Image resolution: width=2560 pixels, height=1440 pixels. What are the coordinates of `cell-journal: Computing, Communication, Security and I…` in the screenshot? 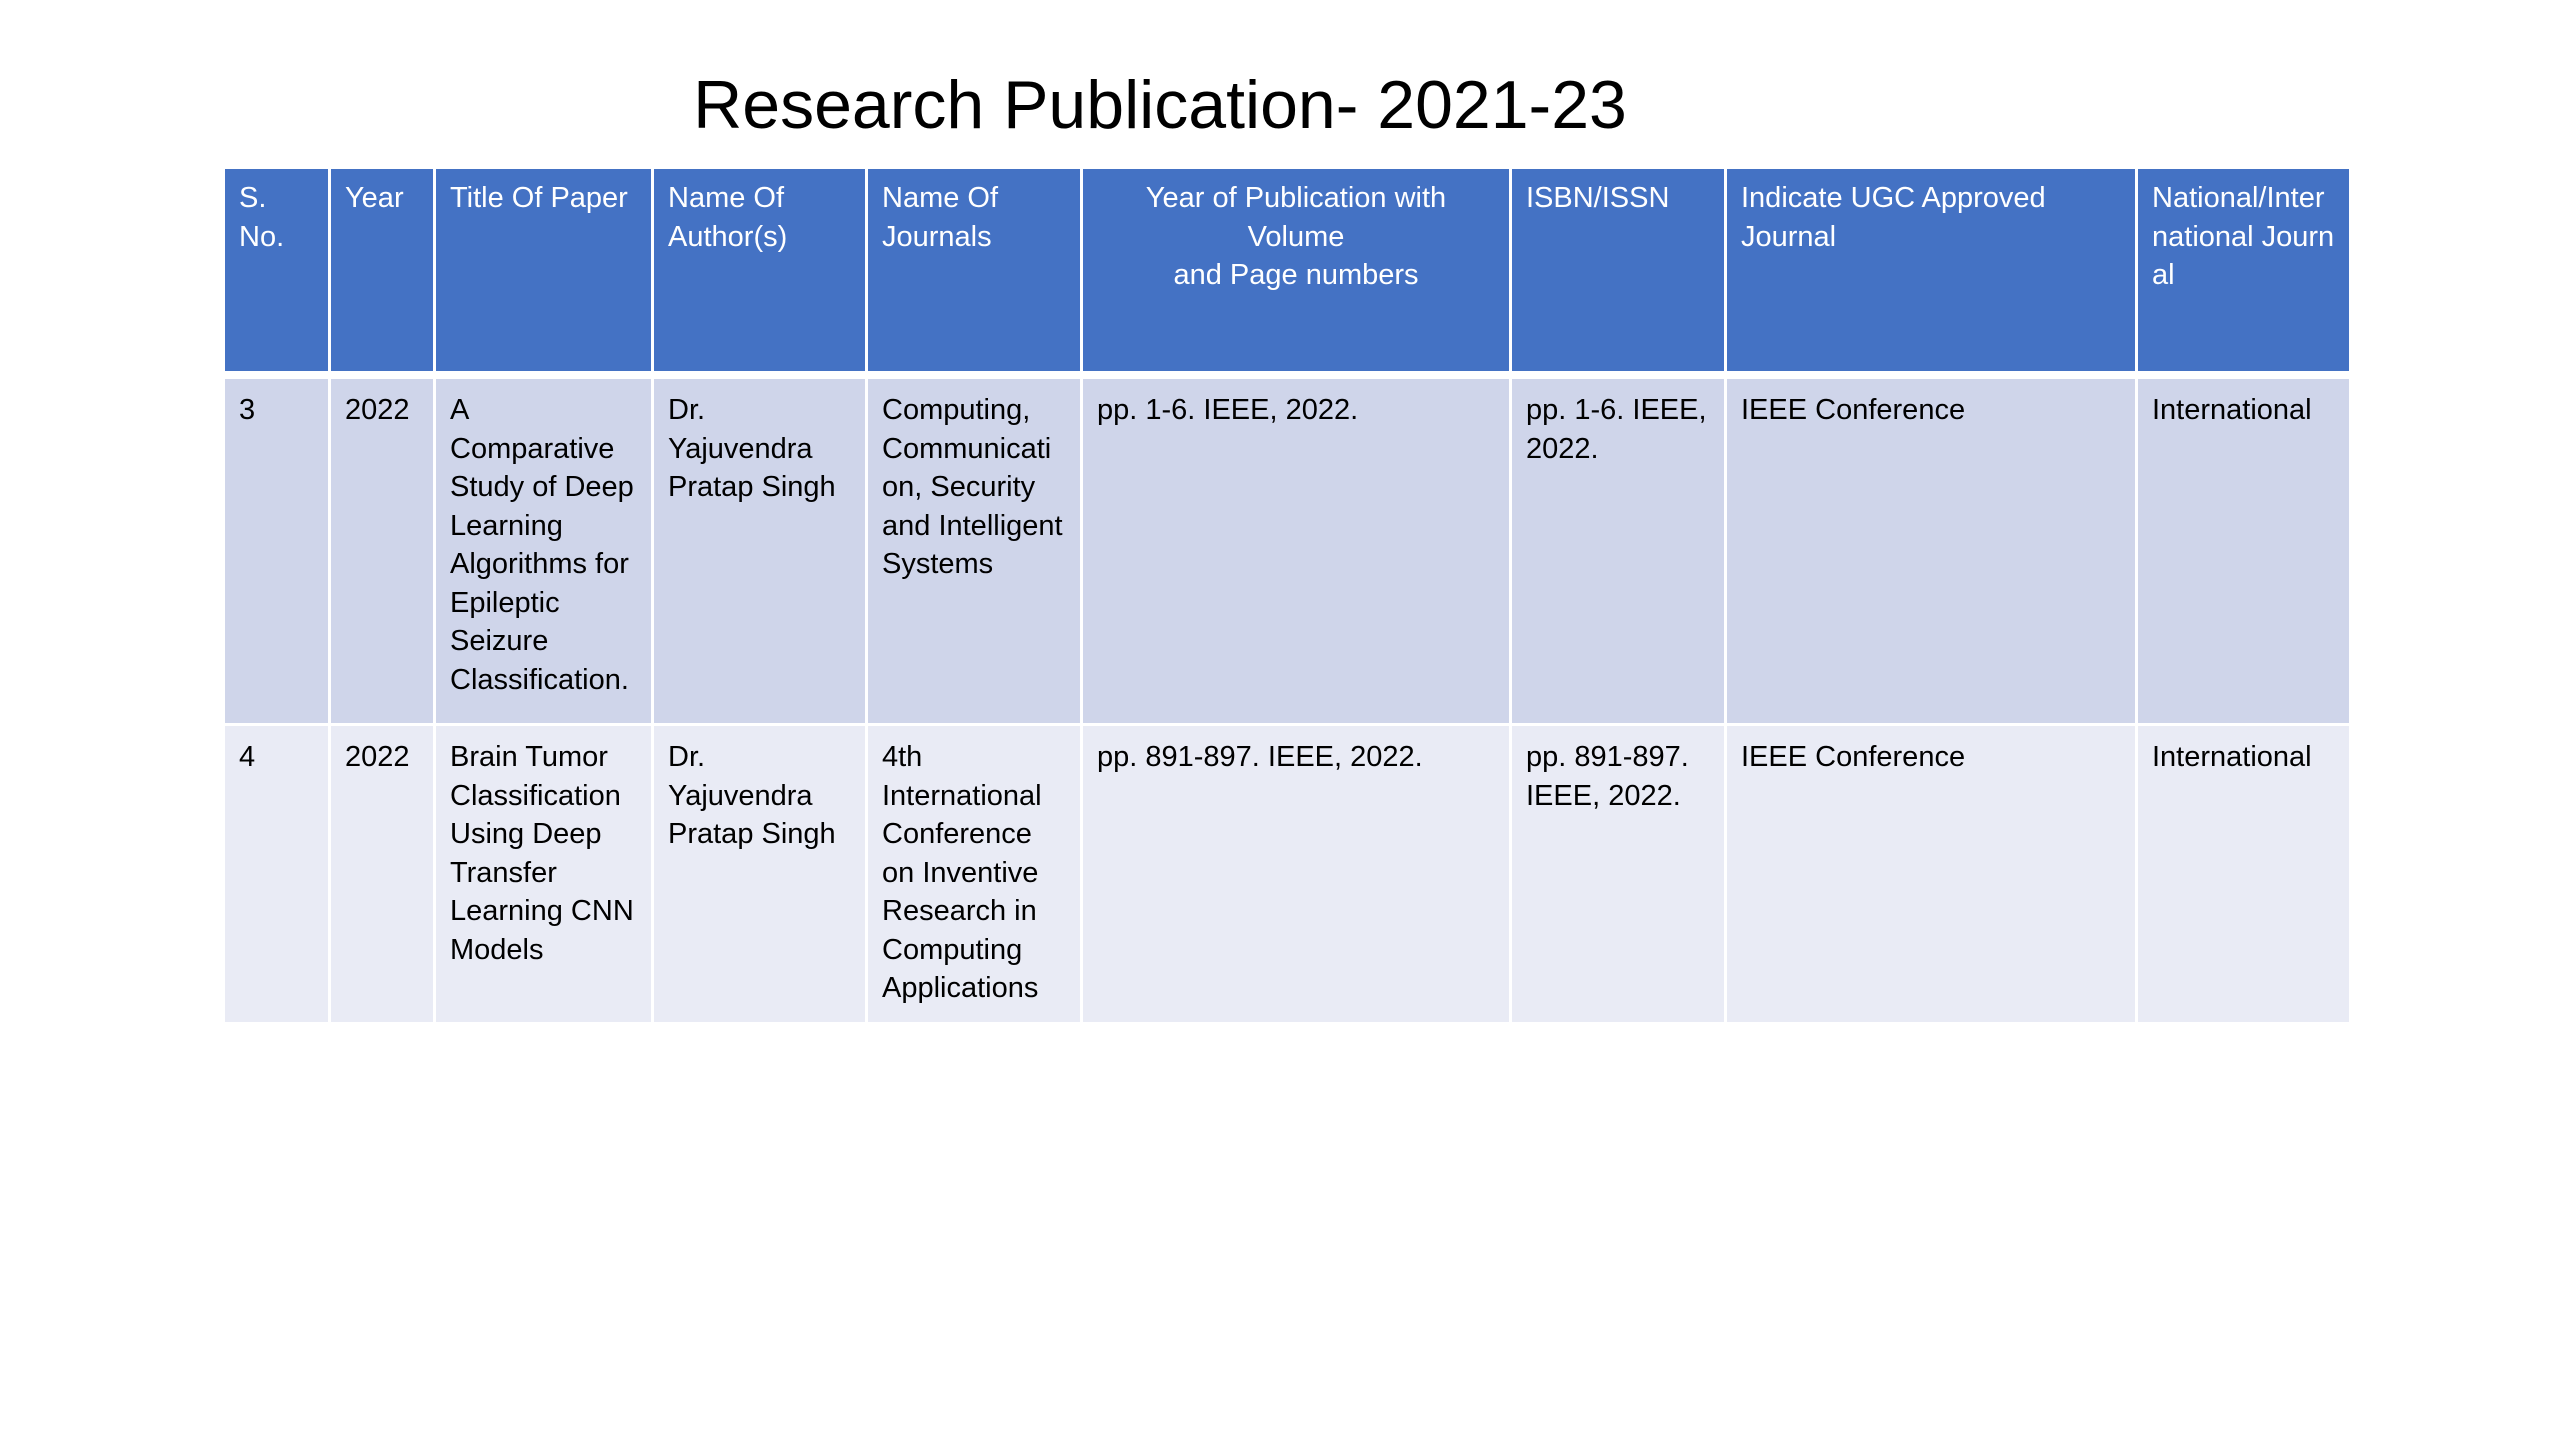 It's located at (974, 549).